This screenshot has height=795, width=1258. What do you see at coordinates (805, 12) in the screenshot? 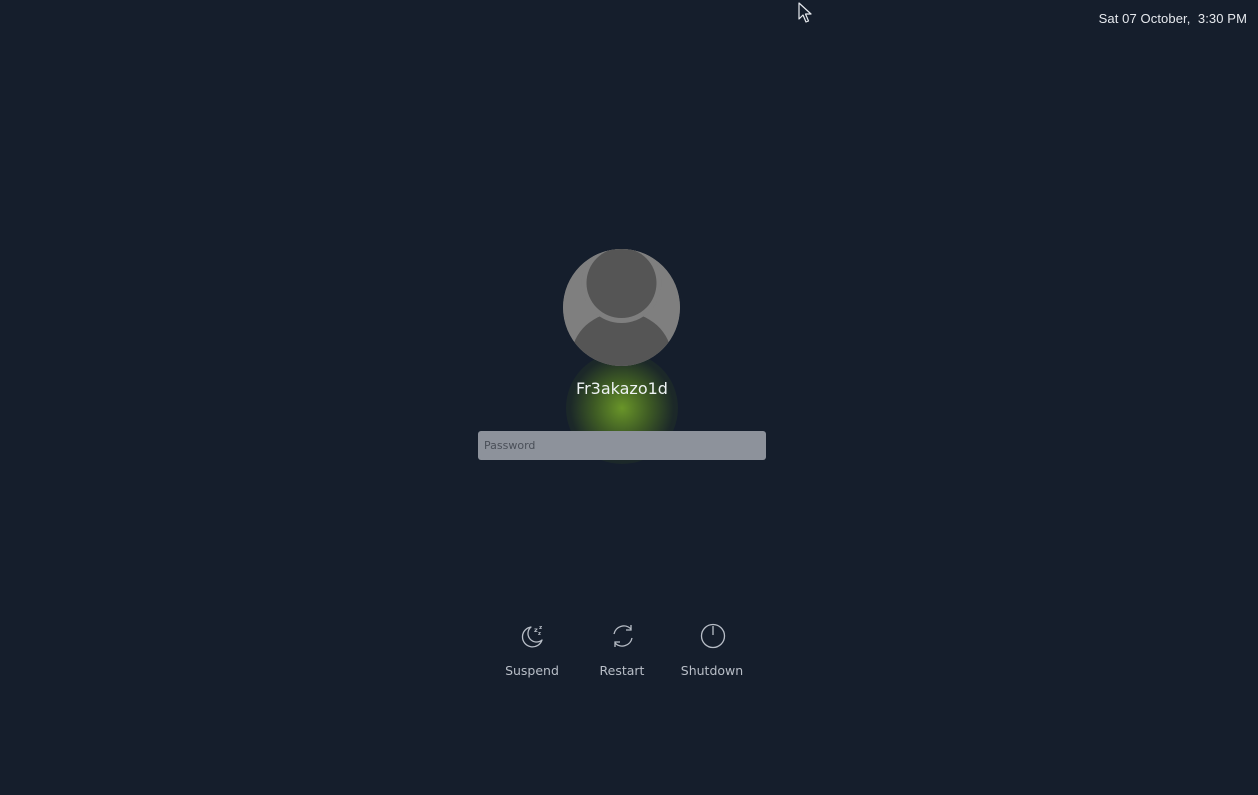
I see `mouse-cursor-icon` at bounding box center [805, 12].